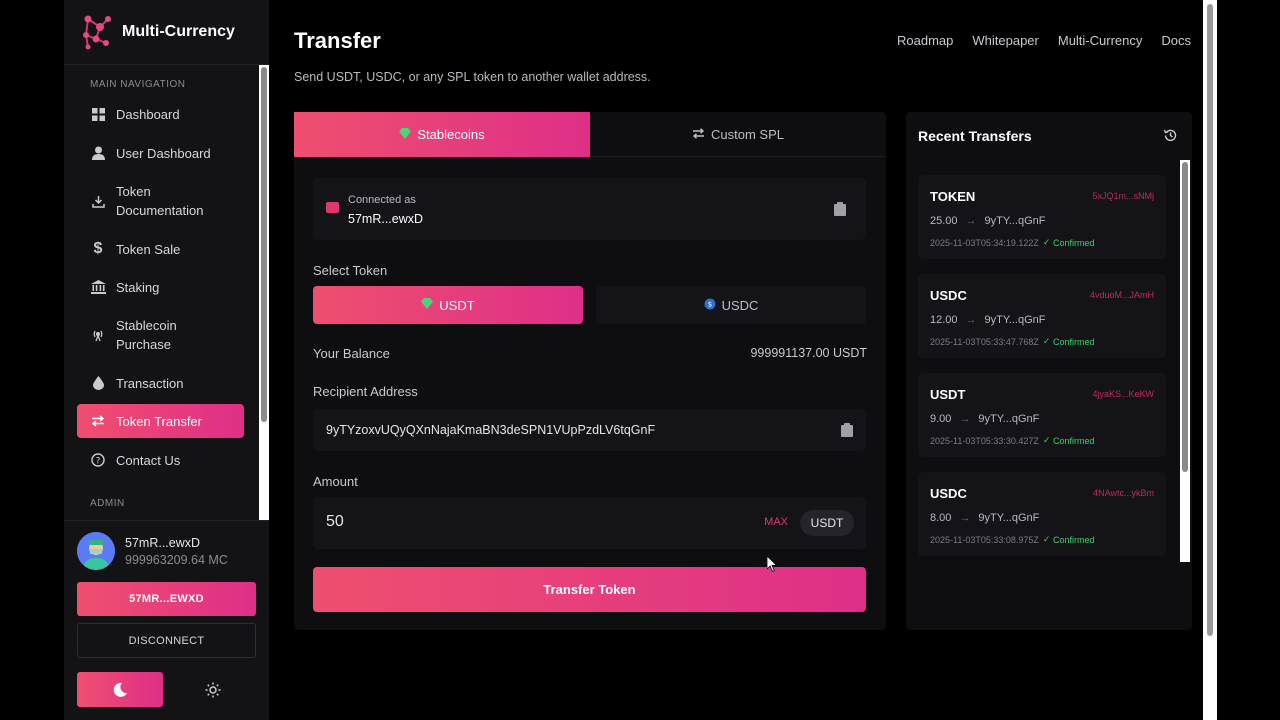 Image resolution: width=1280 pixels, height=720 pixels. Describe the element at coordinates (698, 134) in the screenshot. I see `swap-icon` at that location.